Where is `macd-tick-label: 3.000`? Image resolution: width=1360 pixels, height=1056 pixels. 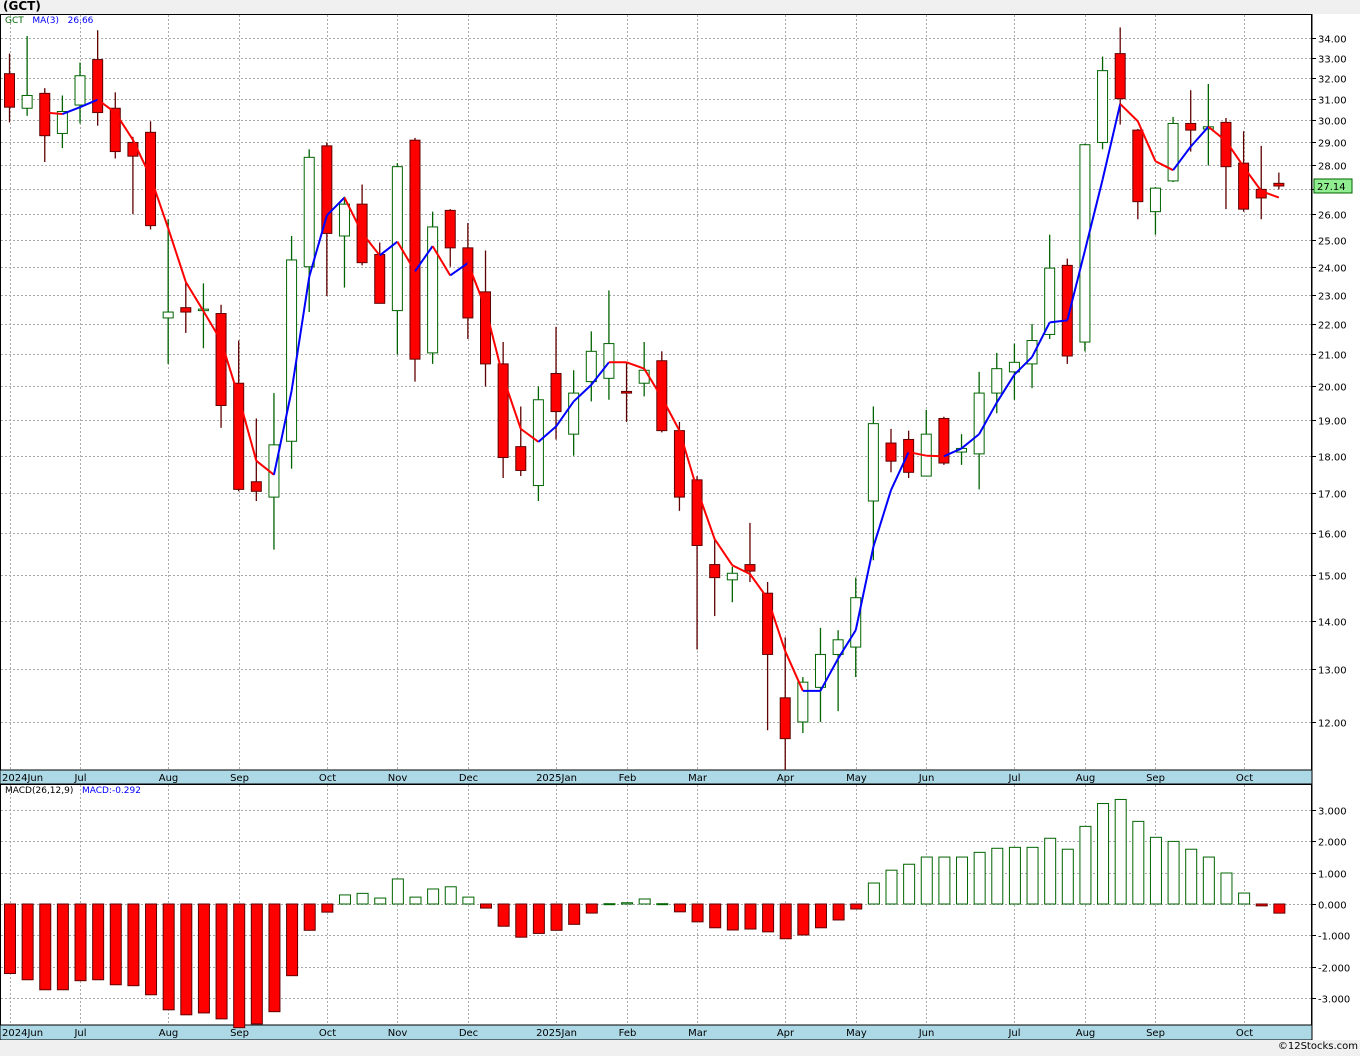
macd-tick-label: 3.000 is located at coordinates (1332, 812).